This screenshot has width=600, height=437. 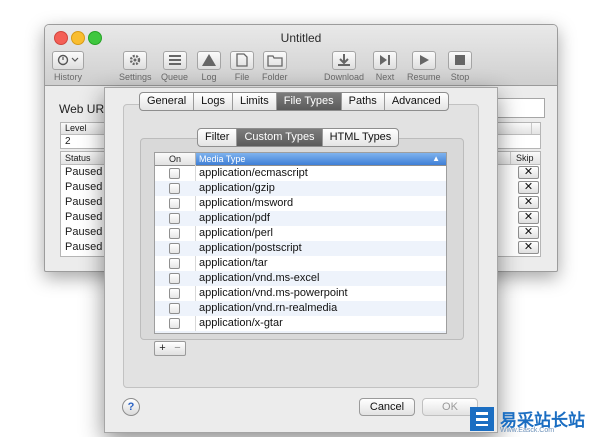 I want to click on toolbar-settings: Settings, so click(x=135, y=66).